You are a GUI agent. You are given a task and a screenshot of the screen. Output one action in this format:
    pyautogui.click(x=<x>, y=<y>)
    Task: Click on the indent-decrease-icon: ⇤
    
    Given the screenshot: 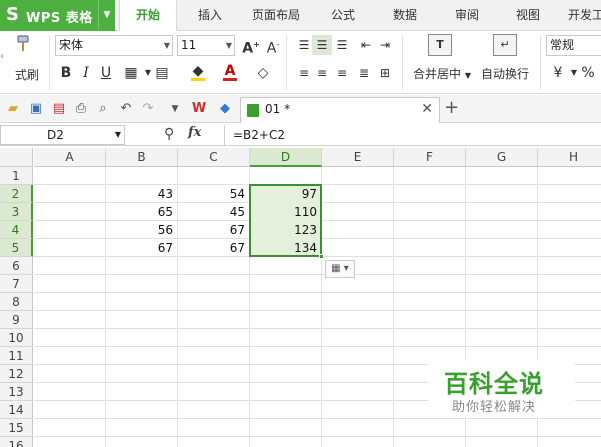 What is the action you would take?
    pyautogui.click(x=366, y=45)
    